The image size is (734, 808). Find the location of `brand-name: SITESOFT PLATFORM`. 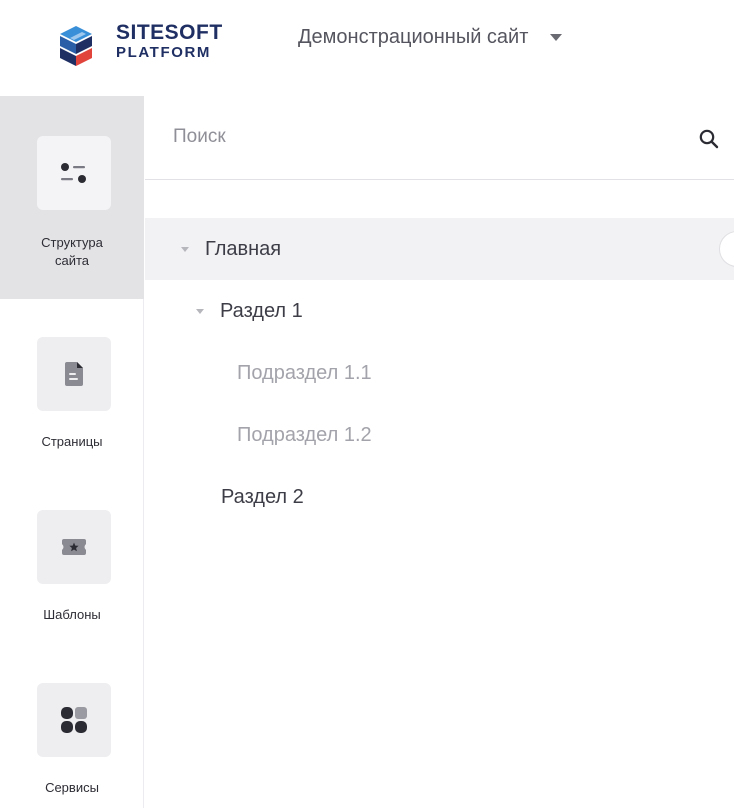

brand-name: SITESOFT PLATFORM is located at coordinates (169, 41).